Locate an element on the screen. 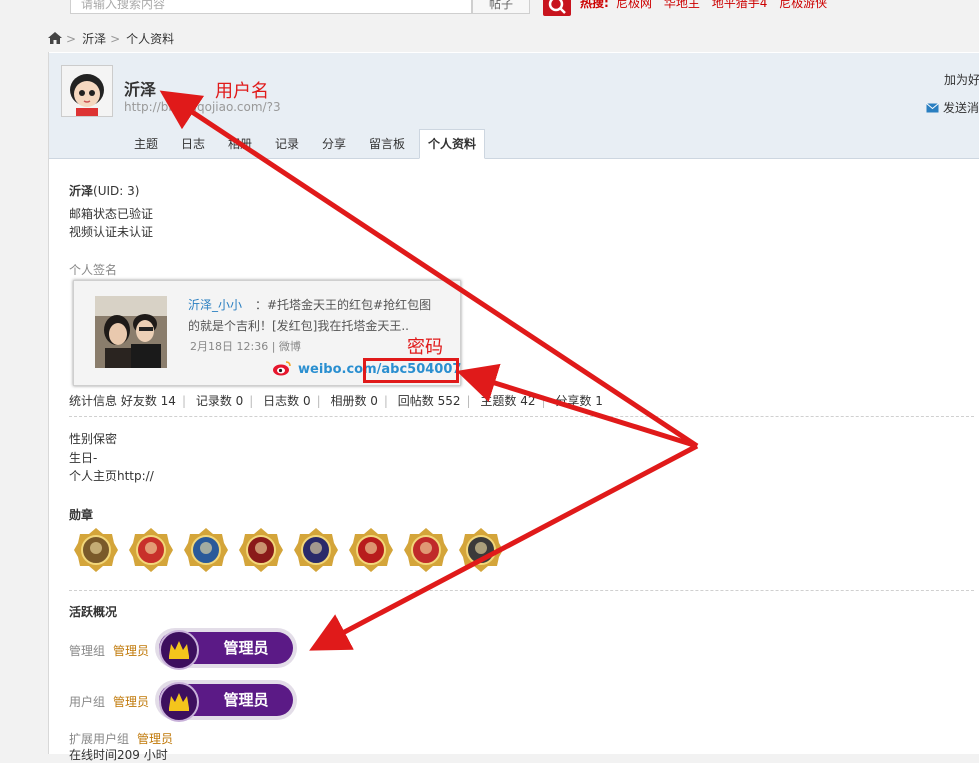 This screenshot has height=763, width=979. tab-topics: 主题 is located at coordinates (146, 144).